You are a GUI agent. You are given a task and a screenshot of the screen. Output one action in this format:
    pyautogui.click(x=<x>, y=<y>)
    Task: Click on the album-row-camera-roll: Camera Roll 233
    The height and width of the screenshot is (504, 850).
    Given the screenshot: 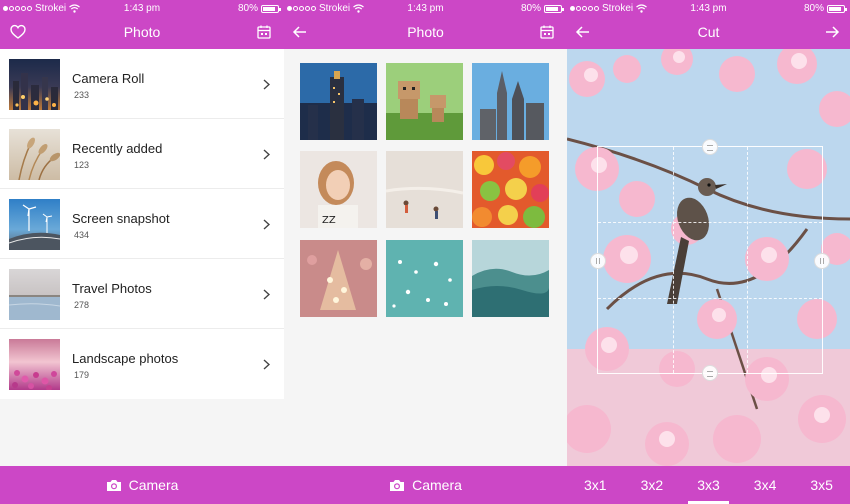 What is the action you would take?
    pyautogui.click(x=142, y=84)
    